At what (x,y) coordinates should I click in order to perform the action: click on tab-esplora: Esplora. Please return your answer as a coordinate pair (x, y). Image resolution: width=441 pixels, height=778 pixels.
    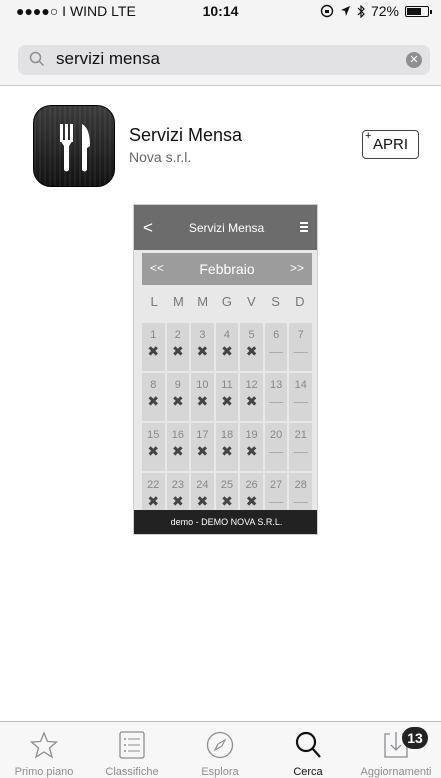
    Looking at the image, I should click on (220, 750).